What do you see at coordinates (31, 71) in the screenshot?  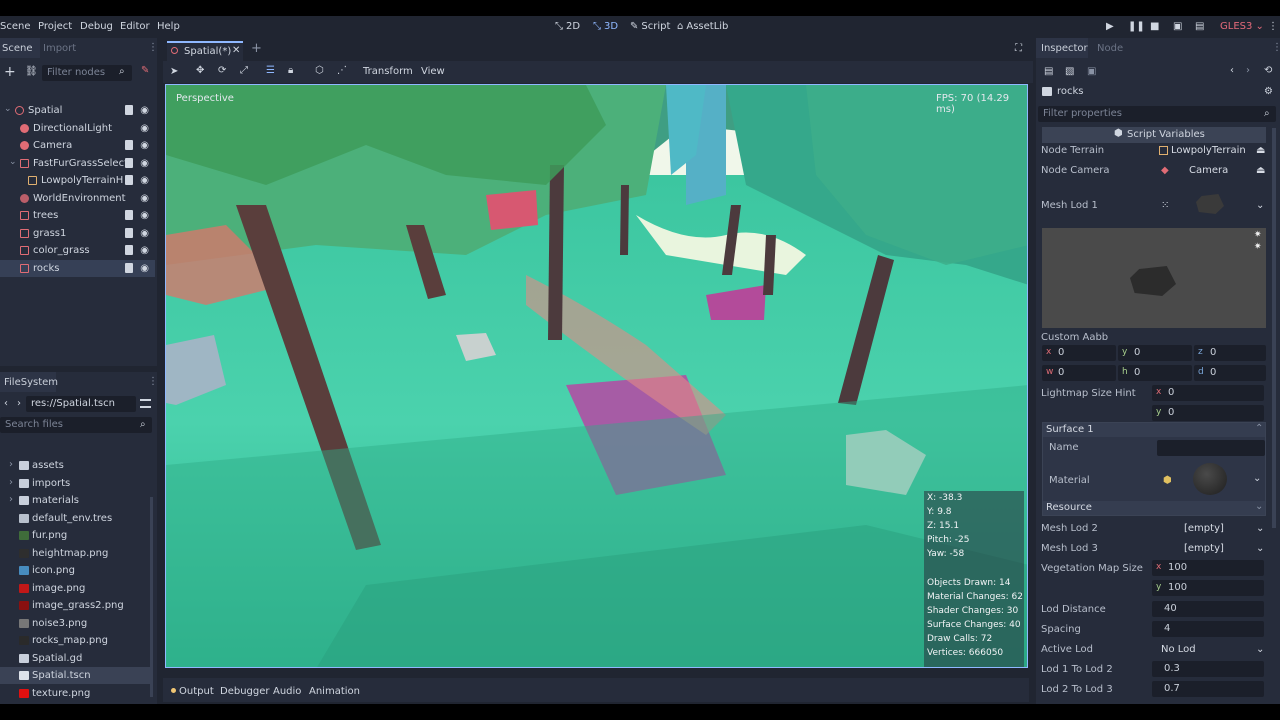 I see `link-icon: ⛓` at bounding box center [31, 71].